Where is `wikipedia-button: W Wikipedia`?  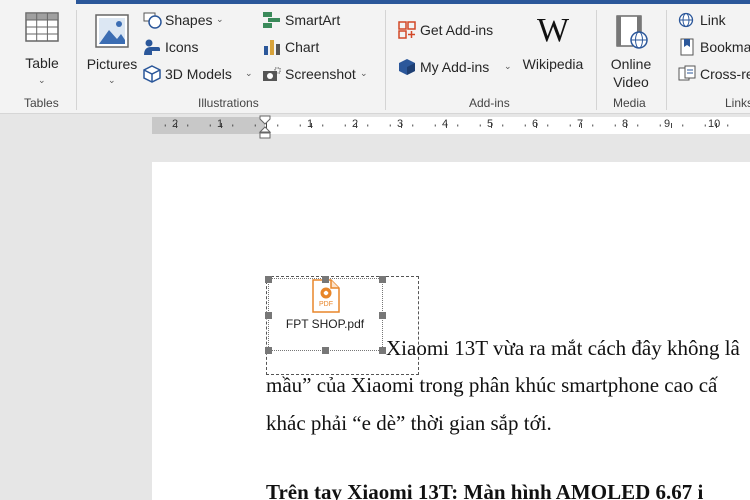 wikipedia-button: W Wikipedia is located at coordinates (553, 50).